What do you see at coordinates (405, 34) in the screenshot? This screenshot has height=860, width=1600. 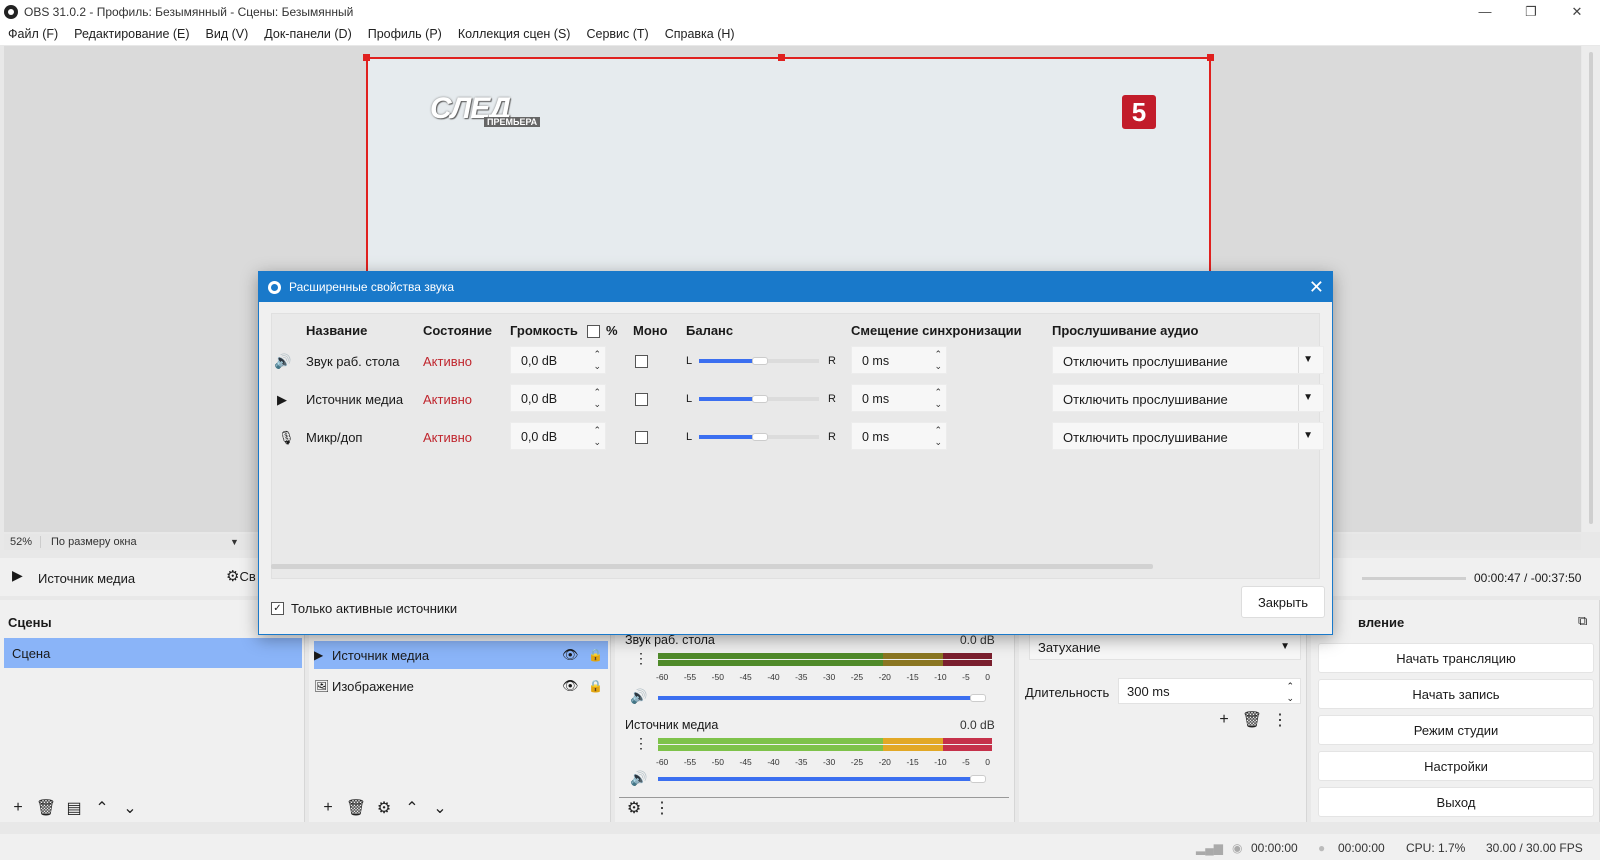 I see `menu-profile: Профиль (P)` at bounding box center [405, 34].